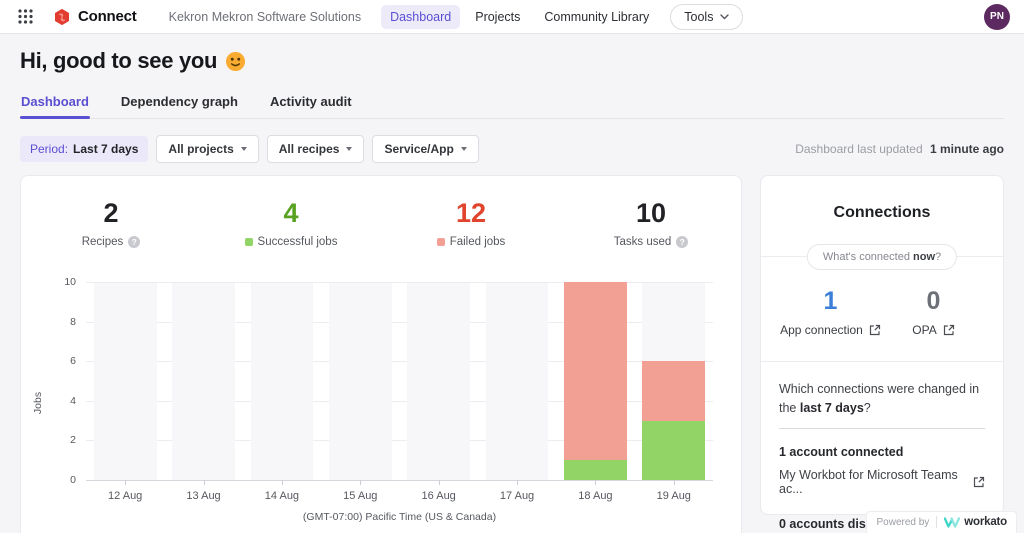  Describe the element at coordinates (966, 149) in the screenshot. I see `last-updated-value: 1 minute ago` at that location.